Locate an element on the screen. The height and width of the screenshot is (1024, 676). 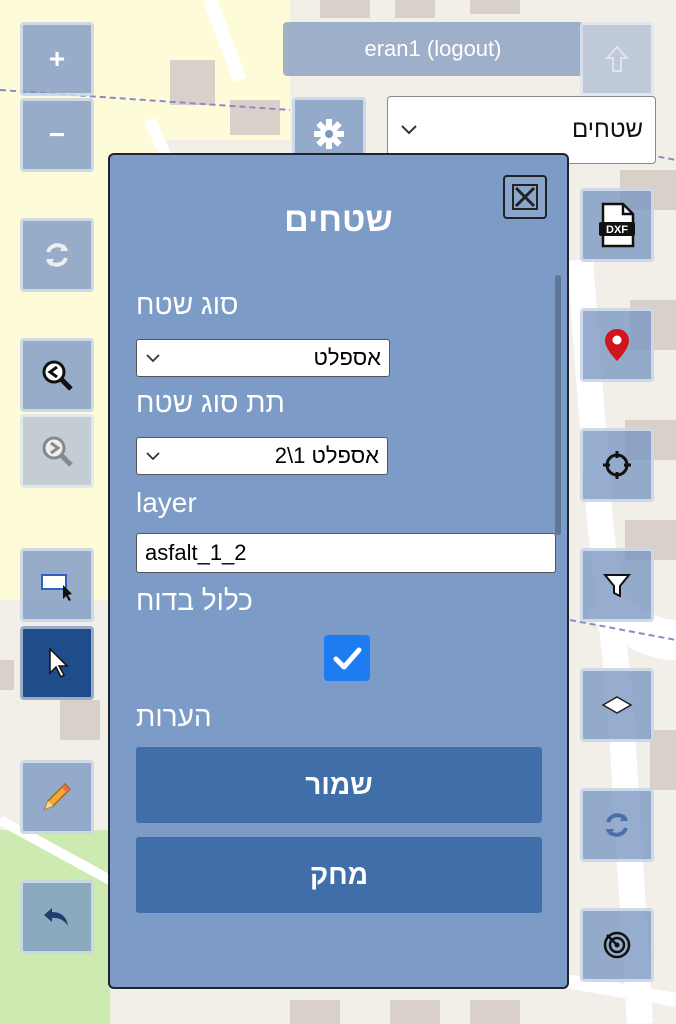
include-in-report-checkbox is located at coordinates (347, 658).